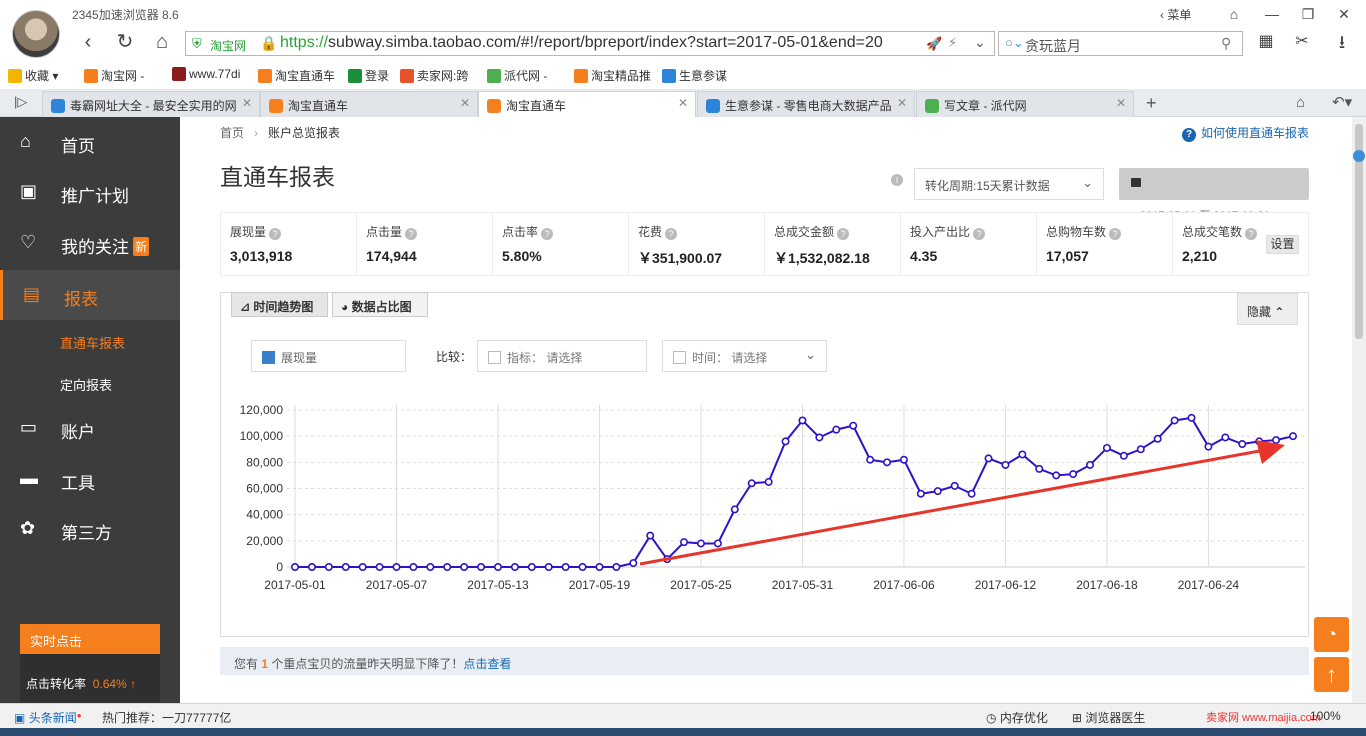  Describe the element at coordinates (90, 192) in the screenshot. I see `sidebar-item-campaign: ▣ 推广计划` at that location.